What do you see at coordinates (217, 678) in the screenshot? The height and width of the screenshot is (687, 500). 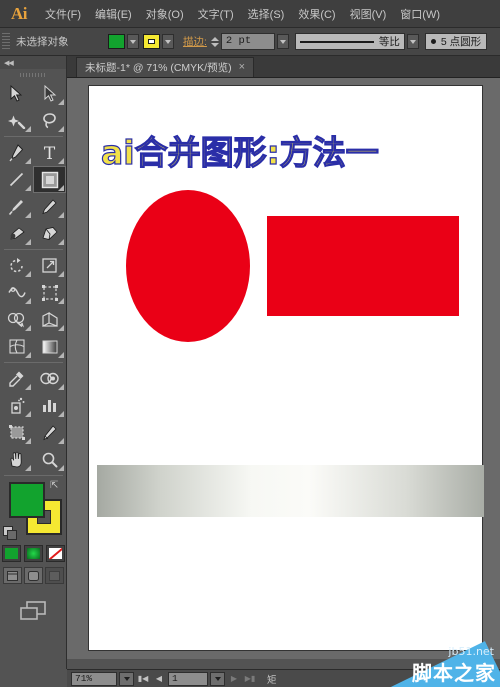 I see `page-dropdown-icon` at bounding box center [217, 678].